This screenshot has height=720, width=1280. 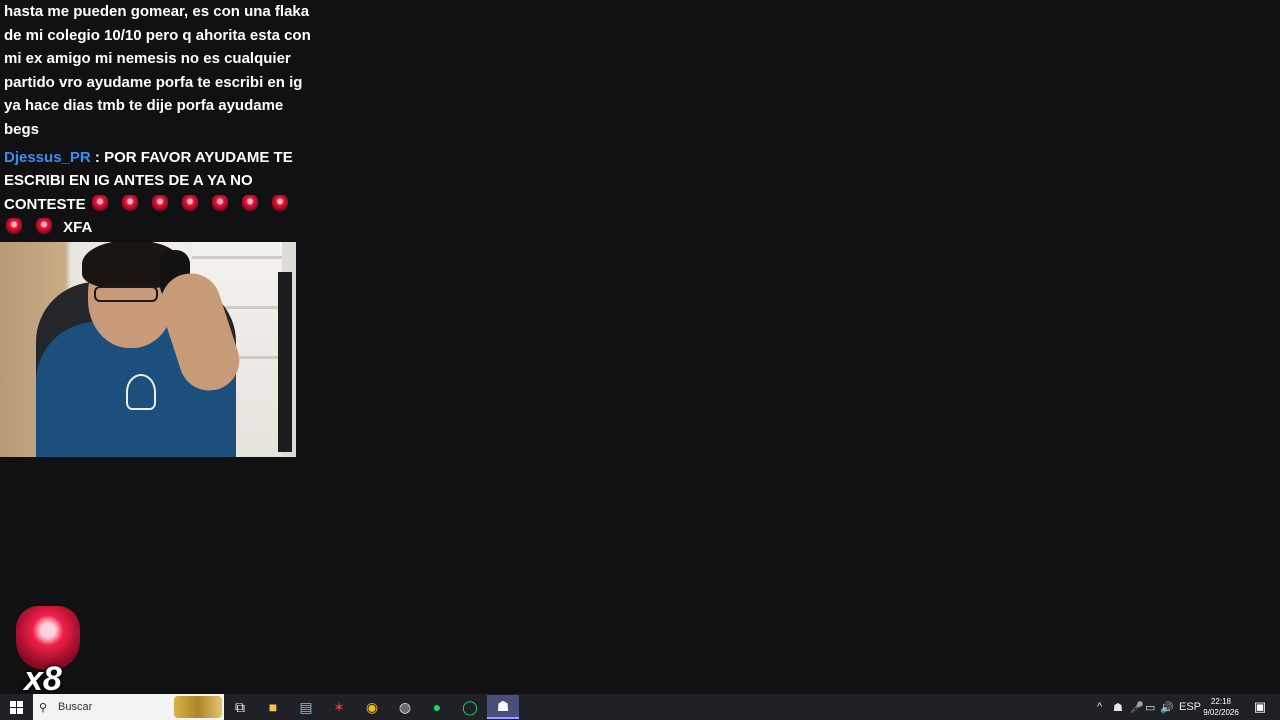 What do you see at coordinates (1150, 707) in the screenshot?
I see `network-icon: ▭` at bounding box center [1150, 707].